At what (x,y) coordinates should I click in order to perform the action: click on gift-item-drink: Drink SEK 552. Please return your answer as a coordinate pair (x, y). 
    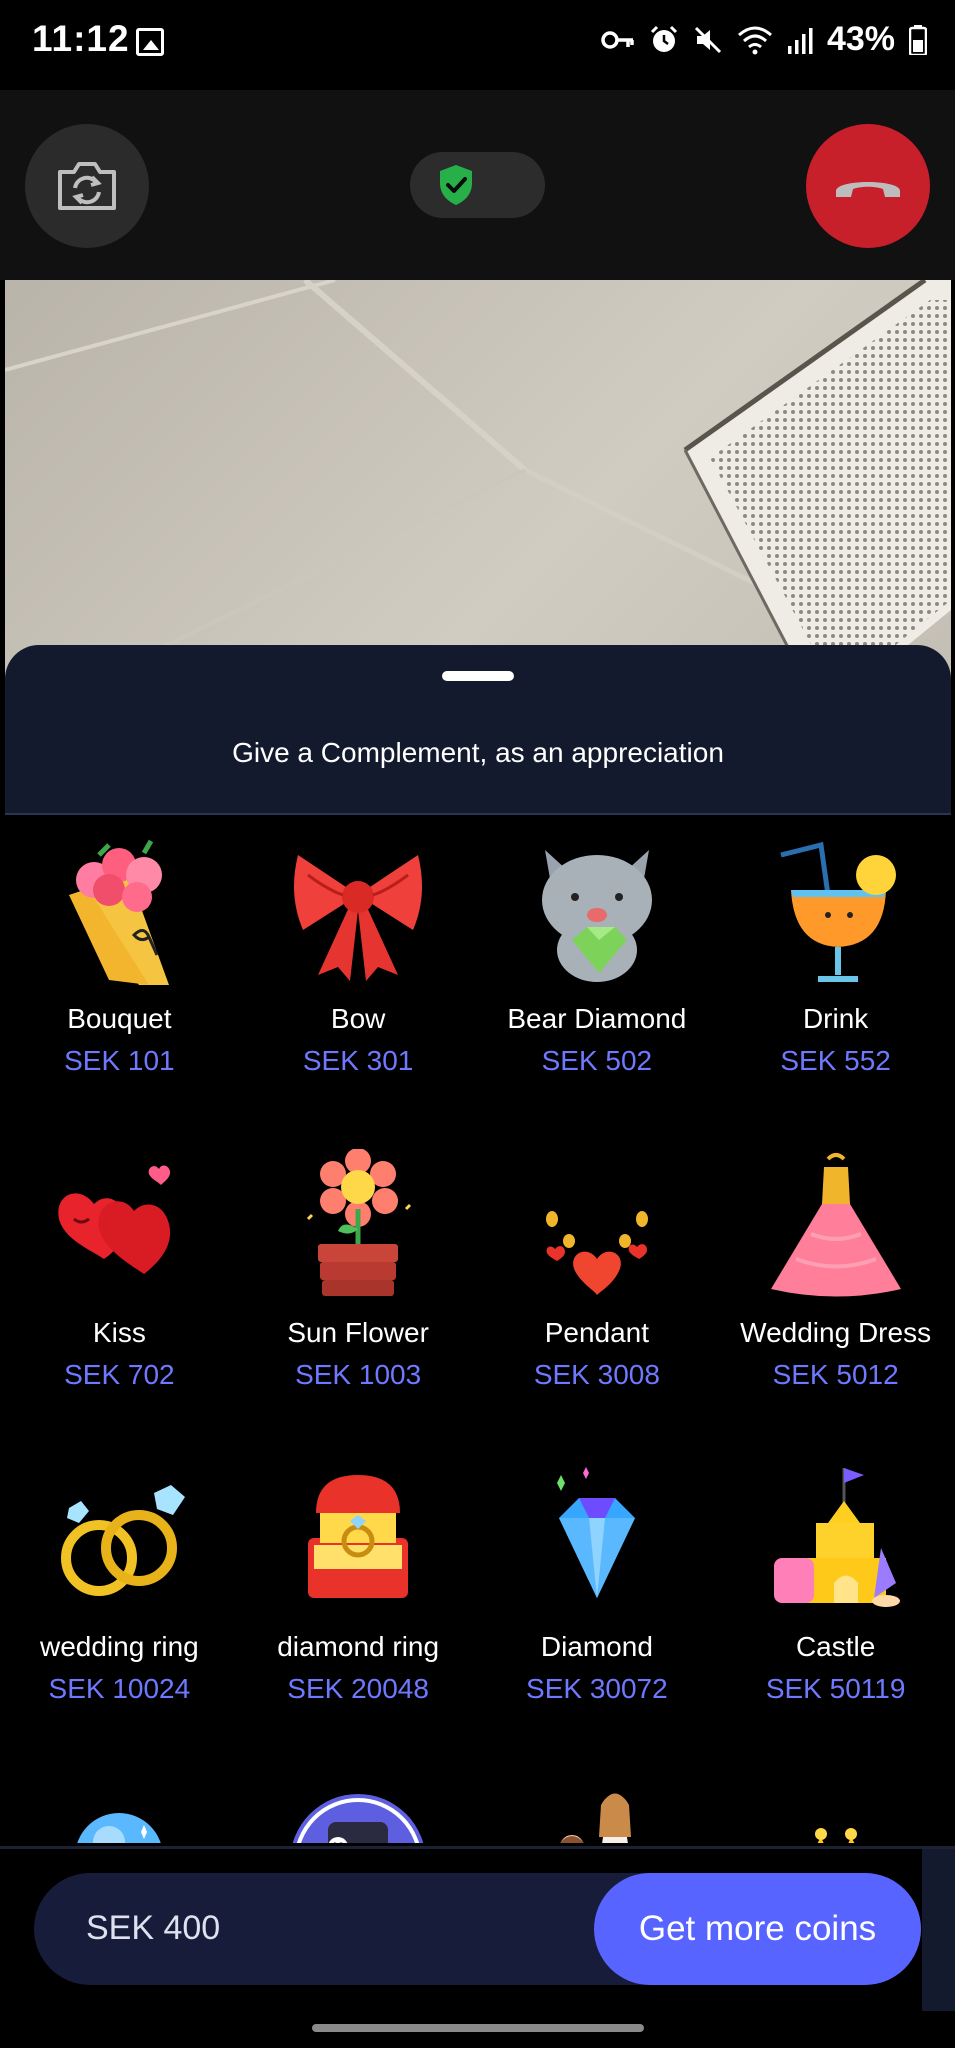
    Looking at the image, I should click on (835, 972).